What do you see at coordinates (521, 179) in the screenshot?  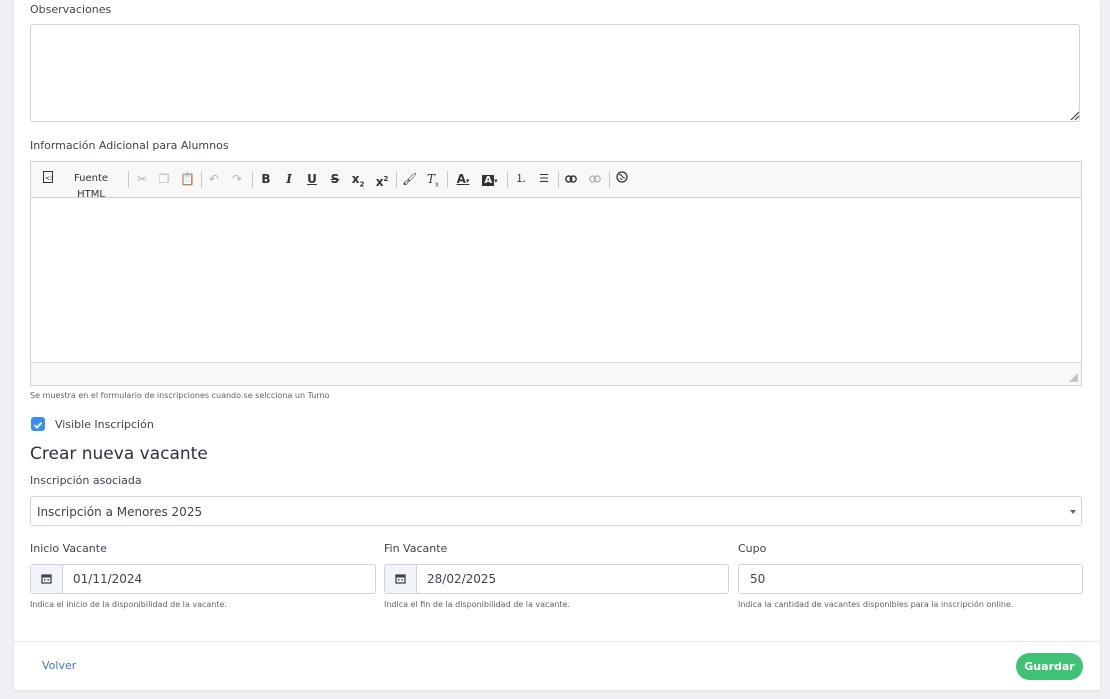 I see `numbered-list-icon: ⒈` at bounding box center [521, 179].